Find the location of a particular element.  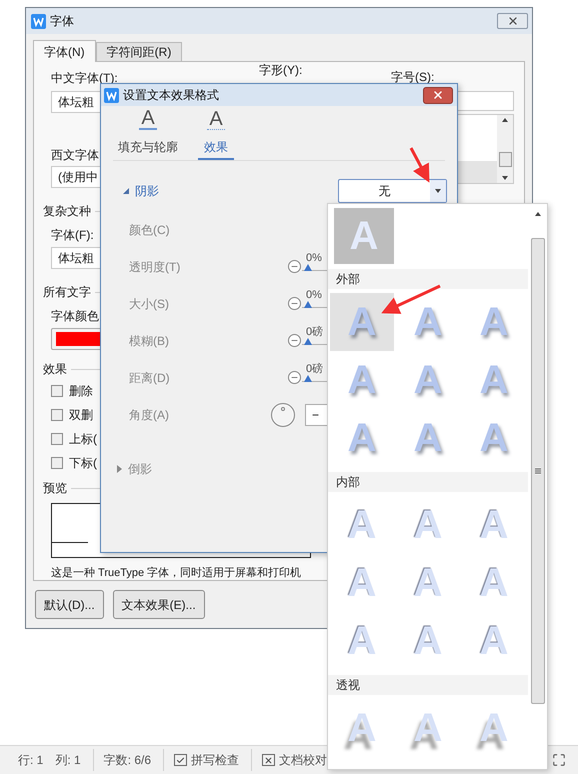

window-title: 字体 is located at coordinates (62, 21).